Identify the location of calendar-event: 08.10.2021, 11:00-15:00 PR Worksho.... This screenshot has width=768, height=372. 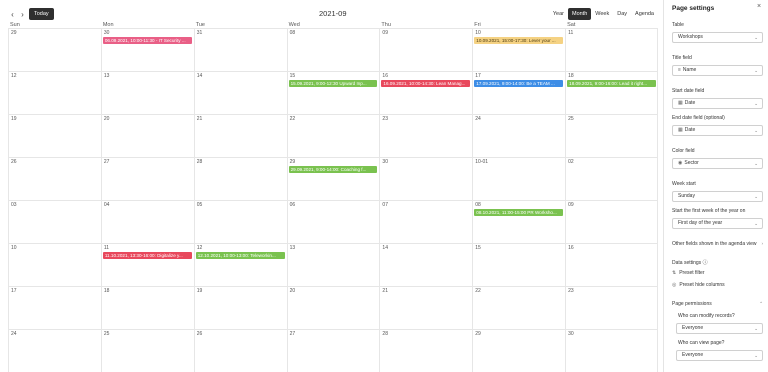
(519, 212).